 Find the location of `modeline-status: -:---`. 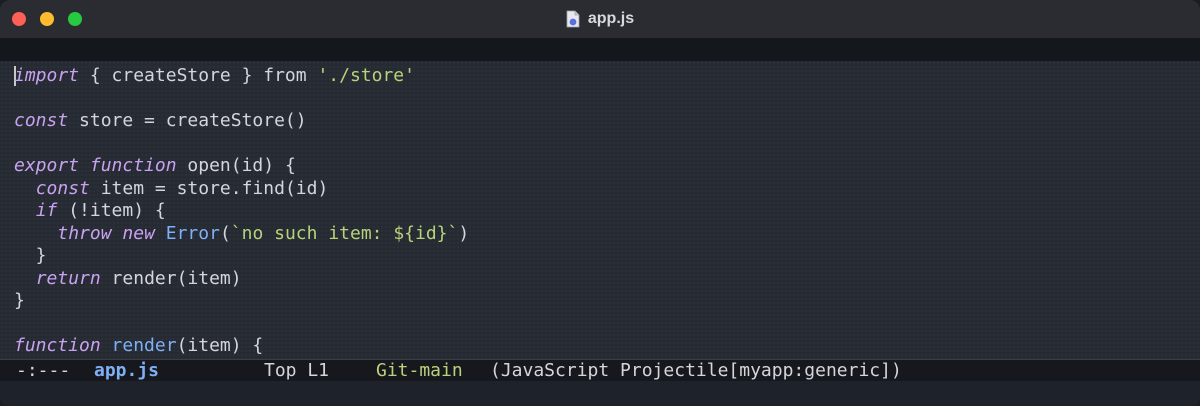

modeline-status: -:--- is located at coordinates (43, 370).